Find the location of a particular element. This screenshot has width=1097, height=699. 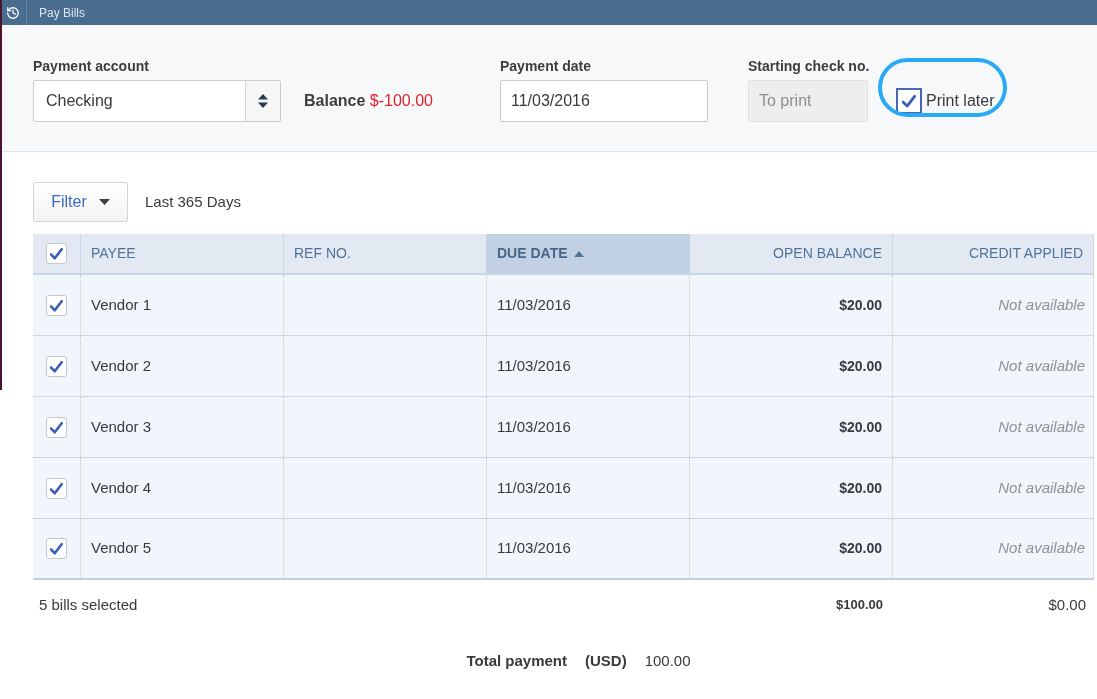

table-cell-text: Vendor 4 is located at coordinates (121, 487).